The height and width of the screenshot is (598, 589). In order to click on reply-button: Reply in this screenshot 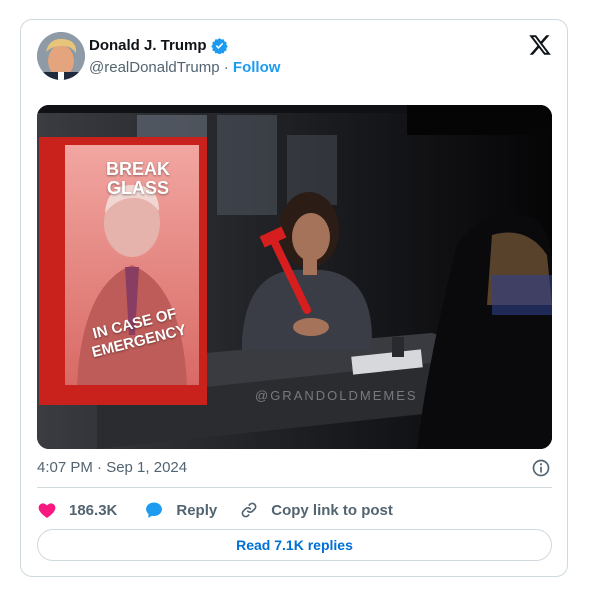, I will do `click(180, 510)`.